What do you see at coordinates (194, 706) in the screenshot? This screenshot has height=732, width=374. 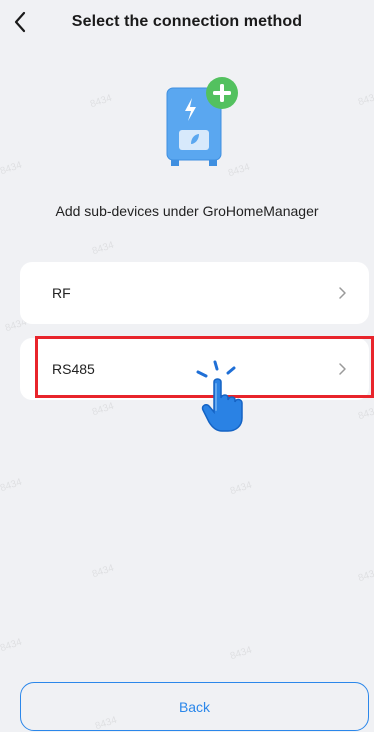 I see `back-button: Back` at bounding box center [194, 706].